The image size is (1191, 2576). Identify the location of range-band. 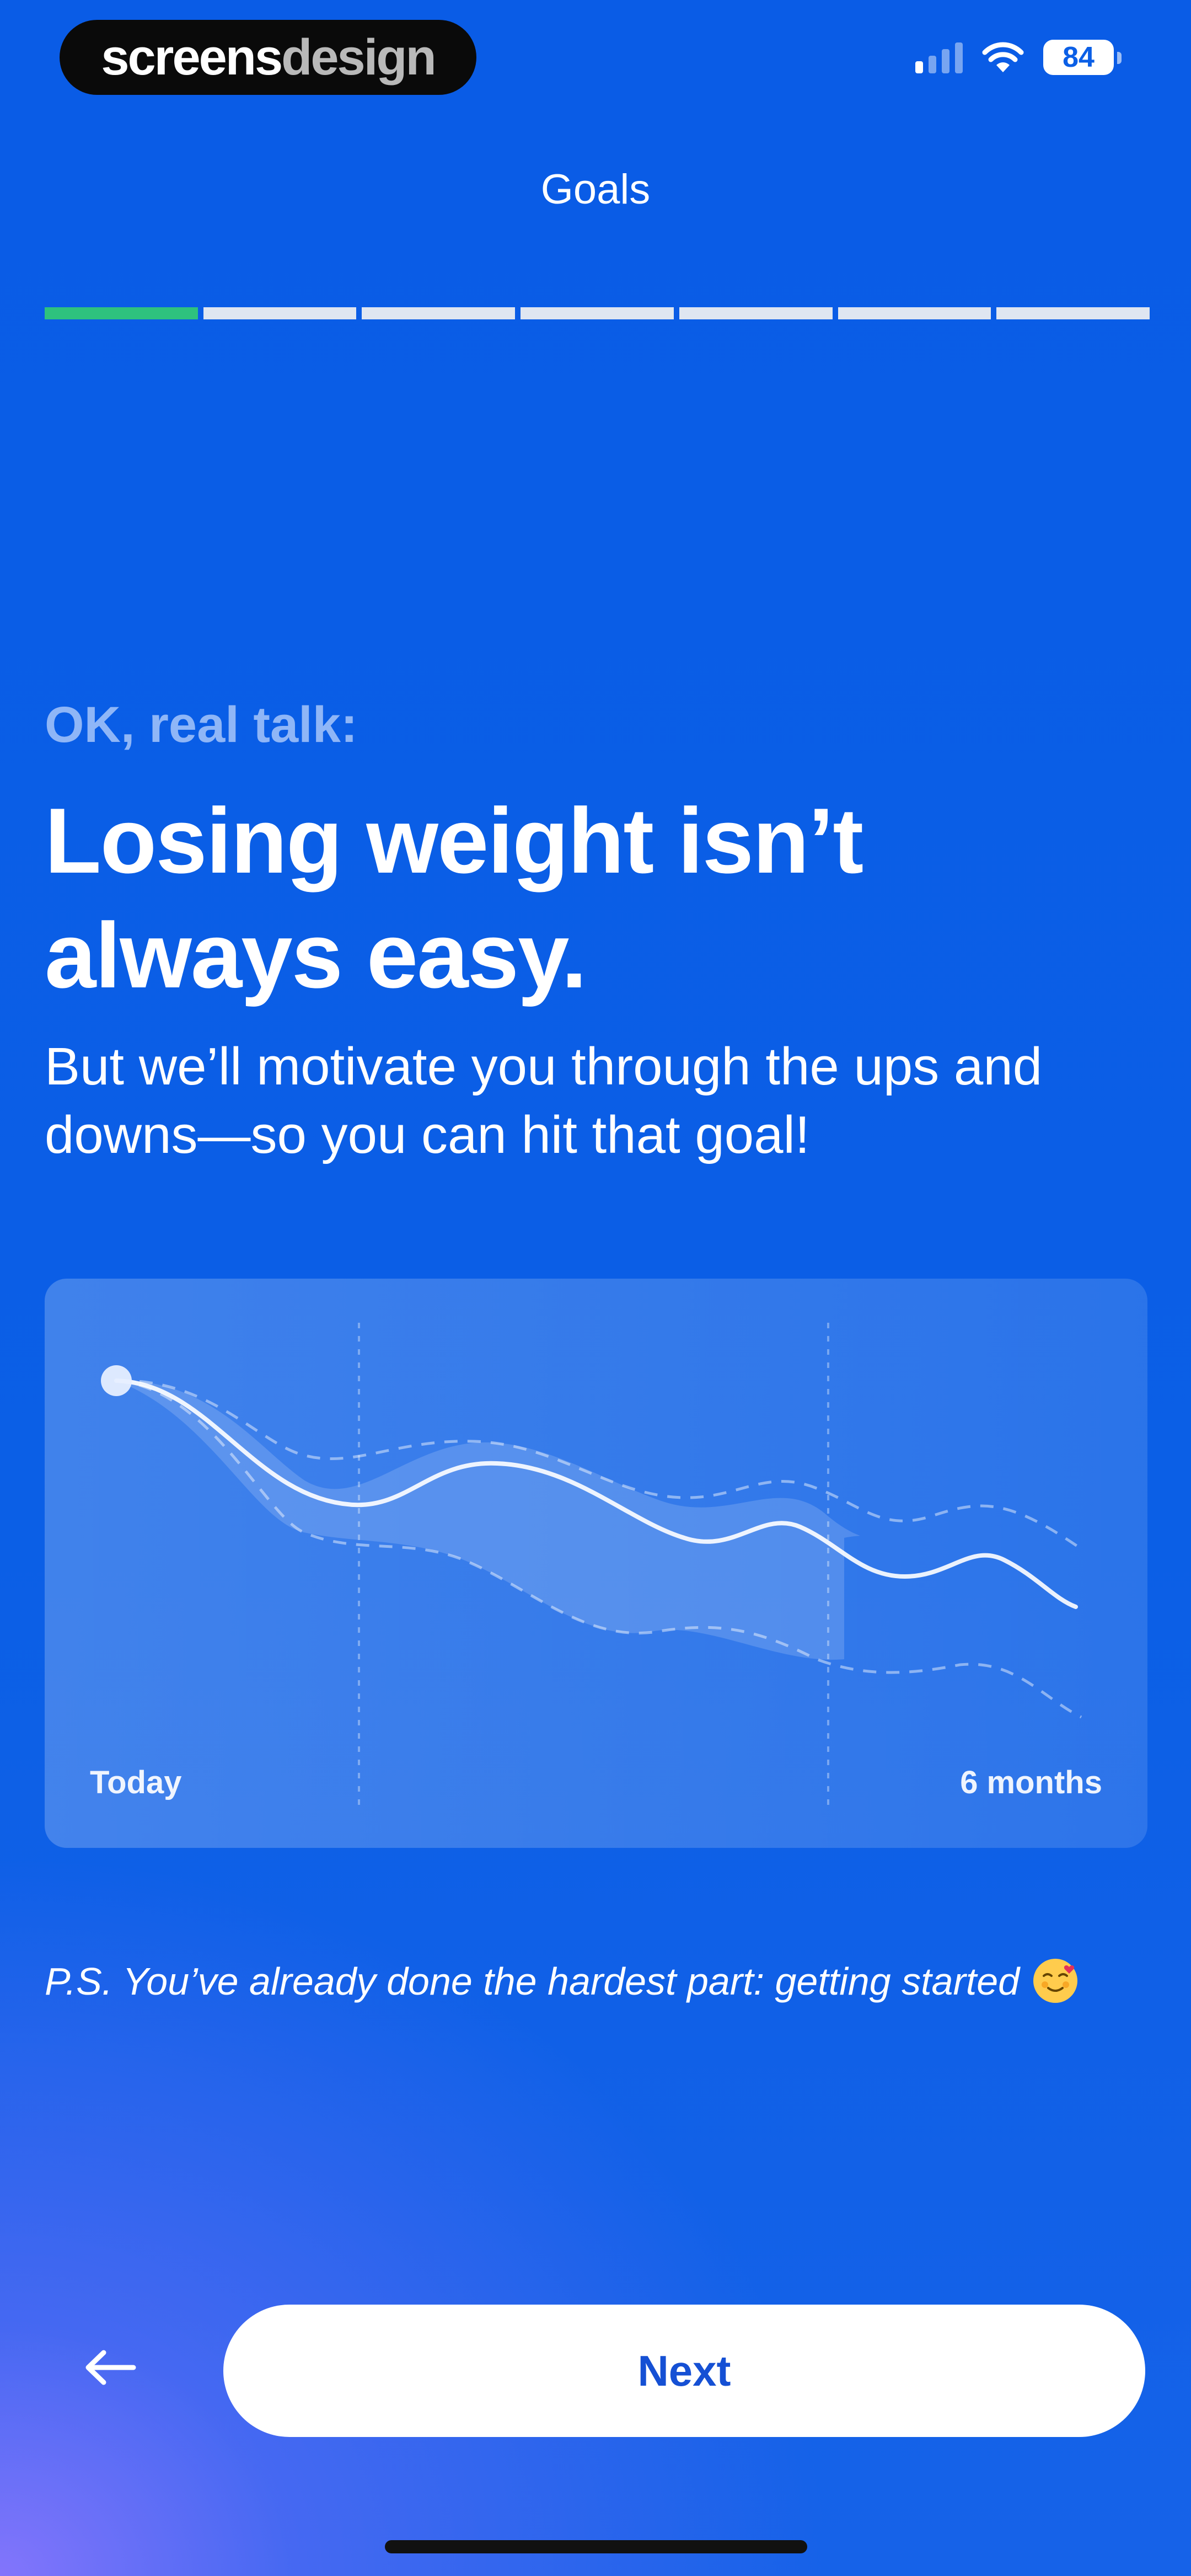
(488, 1520).